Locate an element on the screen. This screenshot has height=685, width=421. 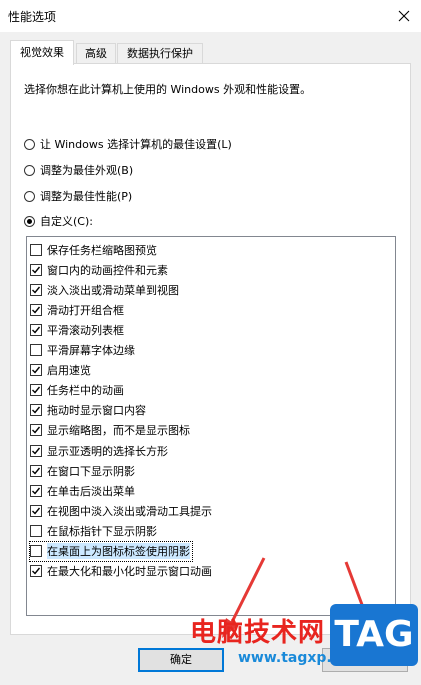
title-bar: 性能选项 is located at coordinates (210, 16).